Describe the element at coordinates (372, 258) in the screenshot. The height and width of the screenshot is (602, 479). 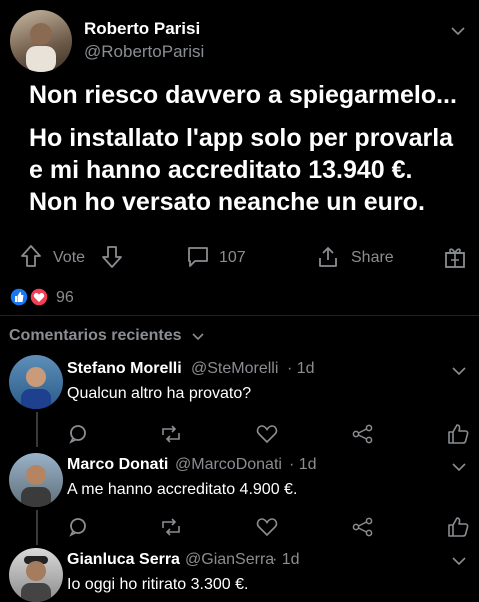
I see `share-label: Share` at that location.